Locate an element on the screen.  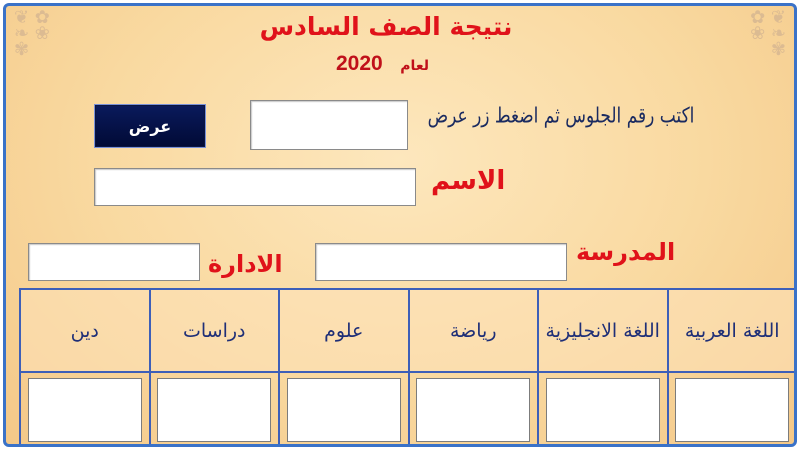
corner-ornament-left: ❦ ✿ ❧ ❀ ✾ is located at coordinates (32, 33).